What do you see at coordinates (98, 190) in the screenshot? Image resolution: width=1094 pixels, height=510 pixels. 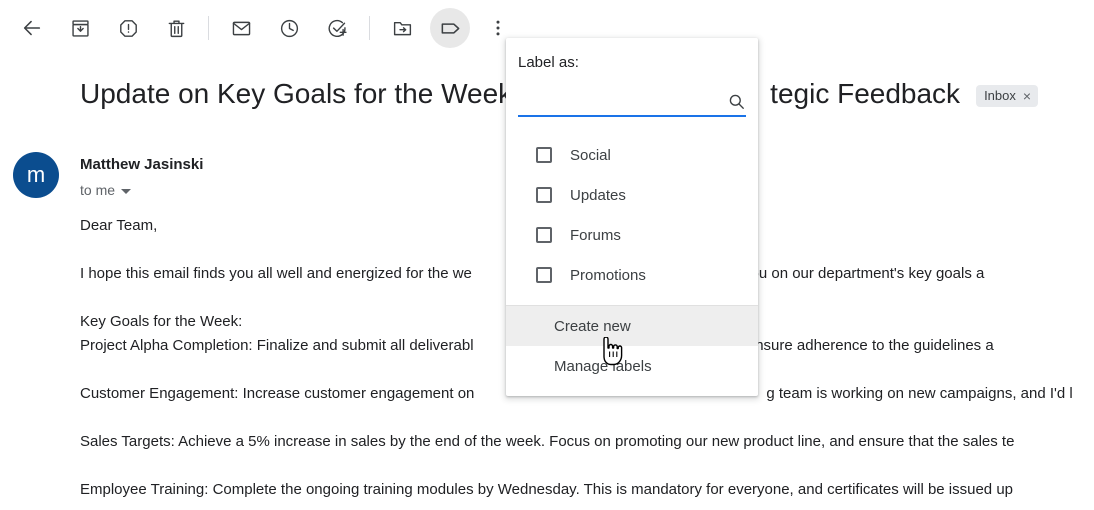 I see `recipient-label: to me` at bounding box center [98, 190].